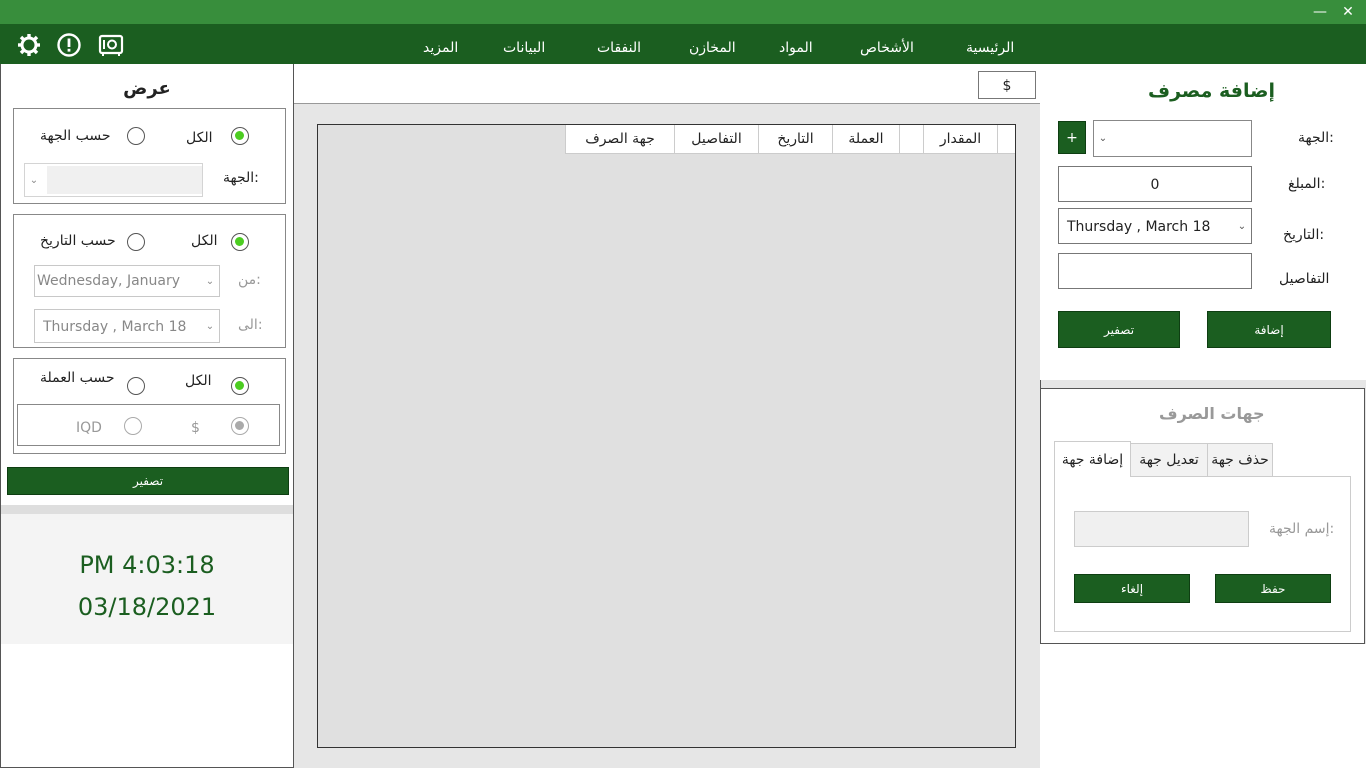 This screenshot has width=1366, height=768. What do you see at coordinates (240, 242) in the screenshot?
I see `date-all-radio` at bounding box center [240, 242].